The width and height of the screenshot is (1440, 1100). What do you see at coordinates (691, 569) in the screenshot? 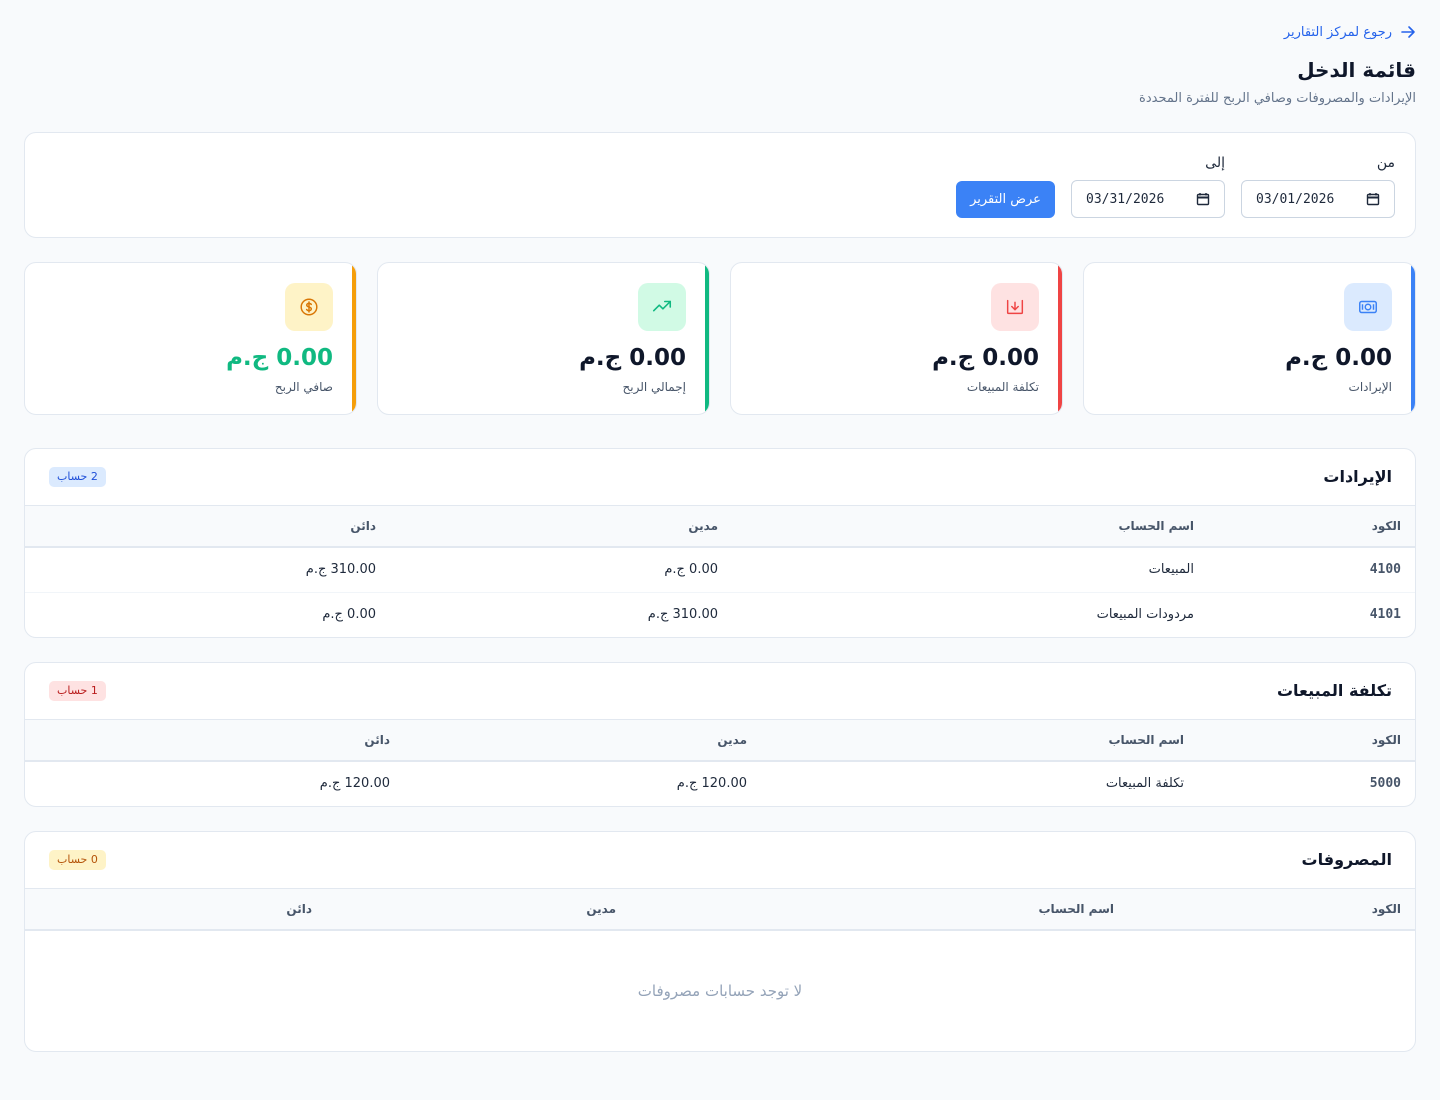
I see `debit-amount: 0.00 ج.م` at bounding box center [691, 569].